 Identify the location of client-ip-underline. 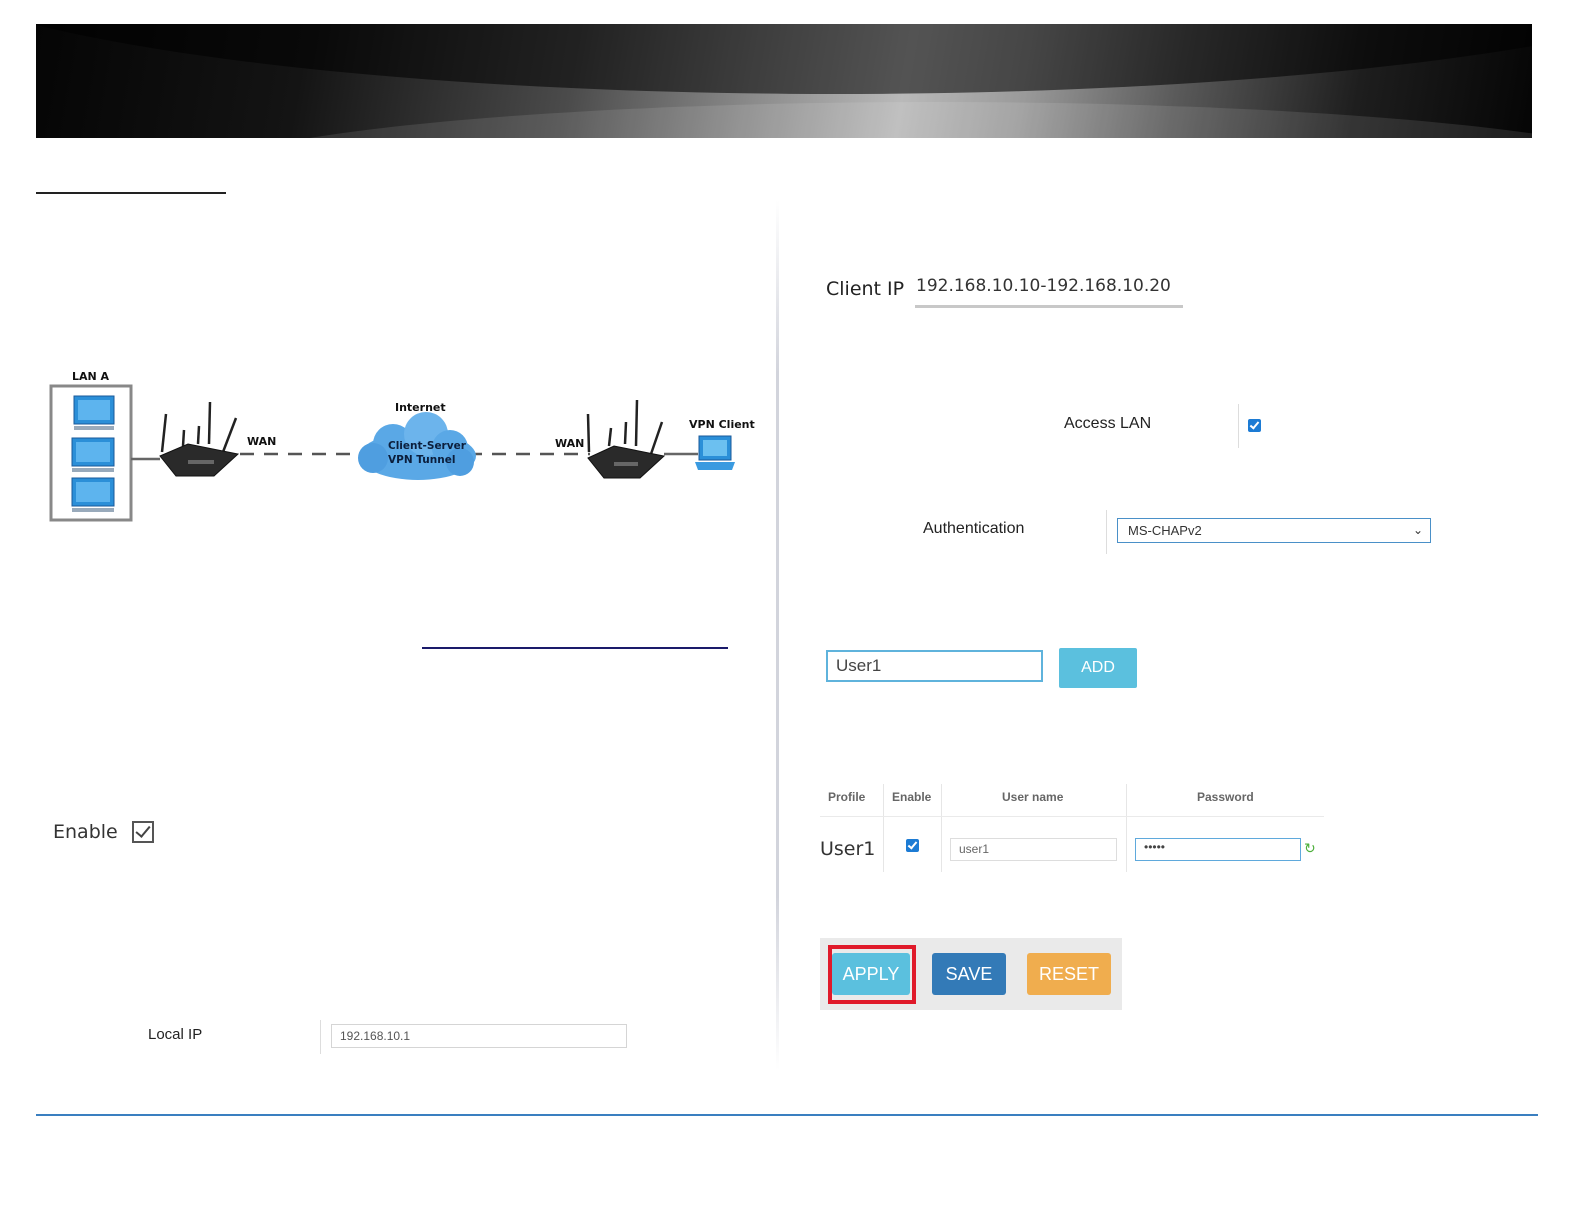
(1049, 306).